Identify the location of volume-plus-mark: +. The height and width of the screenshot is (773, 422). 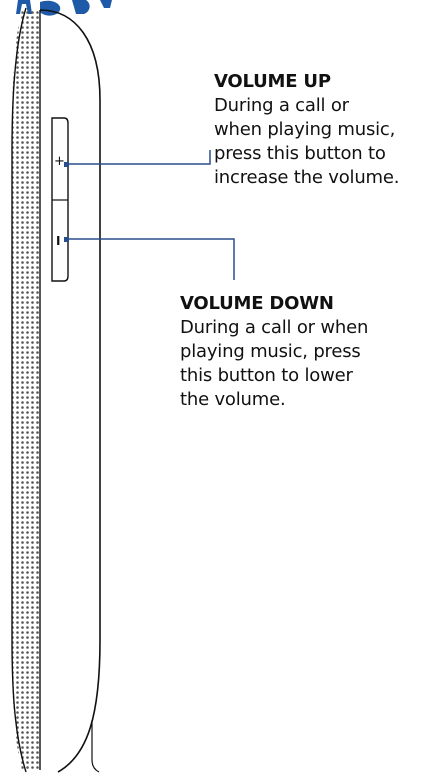
(59, 161).